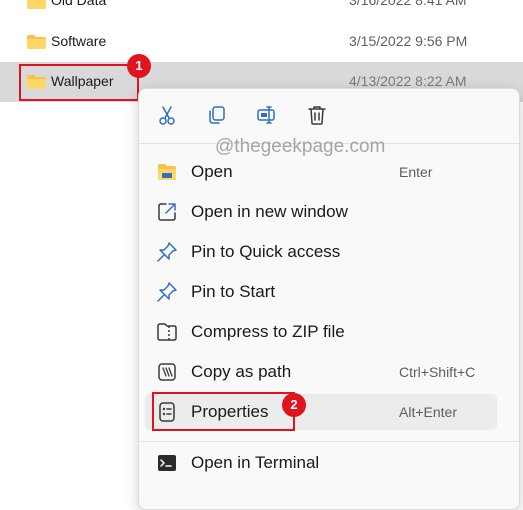 The width and height of the screenshot is (523, 510). Describe the element at coordinates (167, 463) in the screenshot. I see `terminal-icon` at that location.